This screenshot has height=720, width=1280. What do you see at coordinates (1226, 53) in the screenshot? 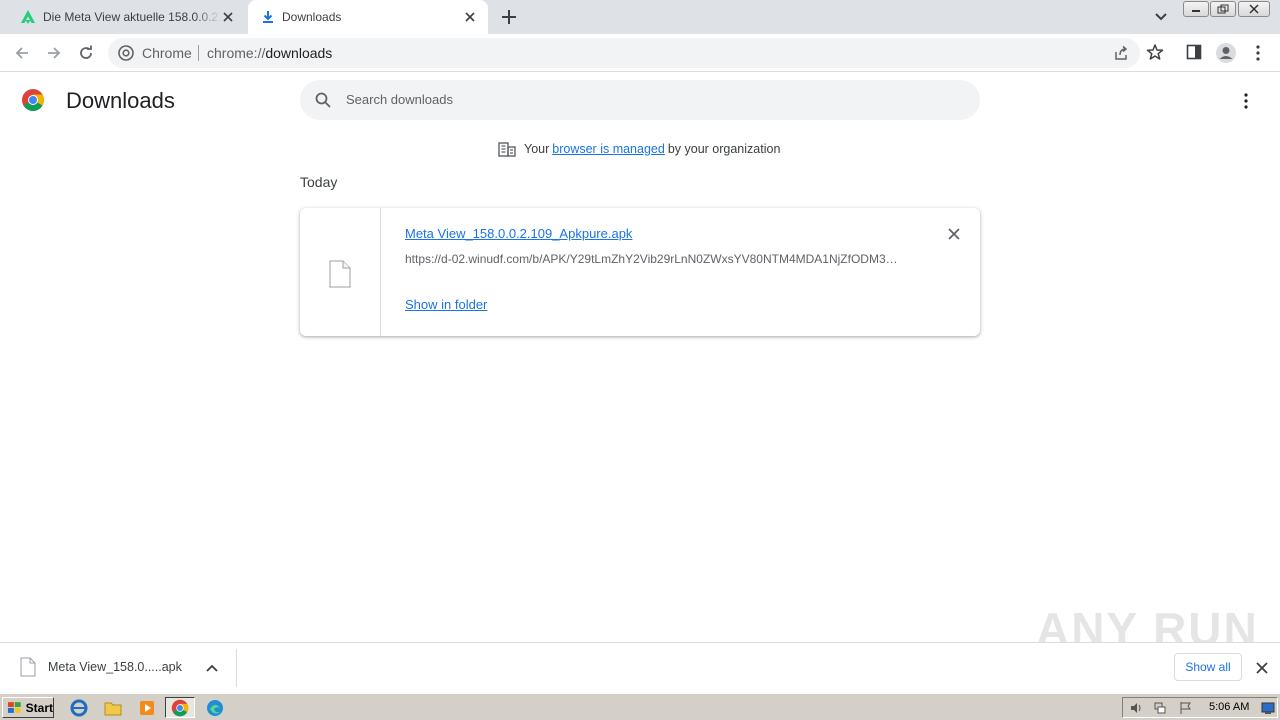
I see `profile-avatar-icon` at bounding box center [1226, 53].